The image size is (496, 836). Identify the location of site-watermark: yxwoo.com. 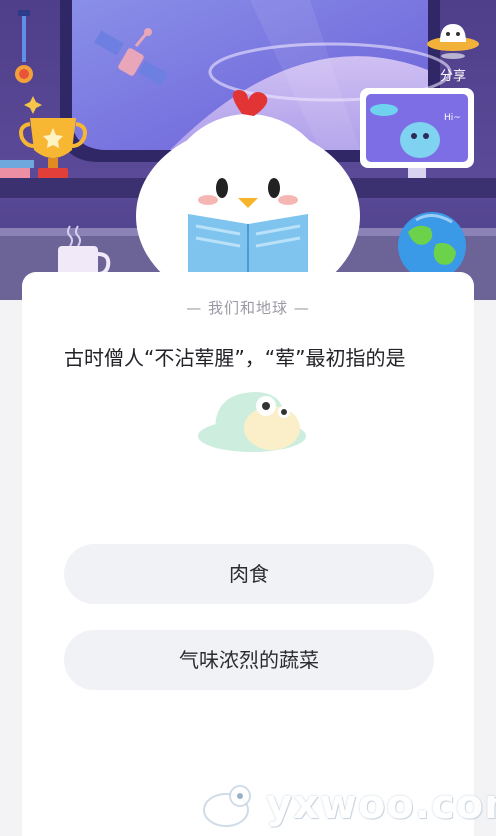
(348, 805).